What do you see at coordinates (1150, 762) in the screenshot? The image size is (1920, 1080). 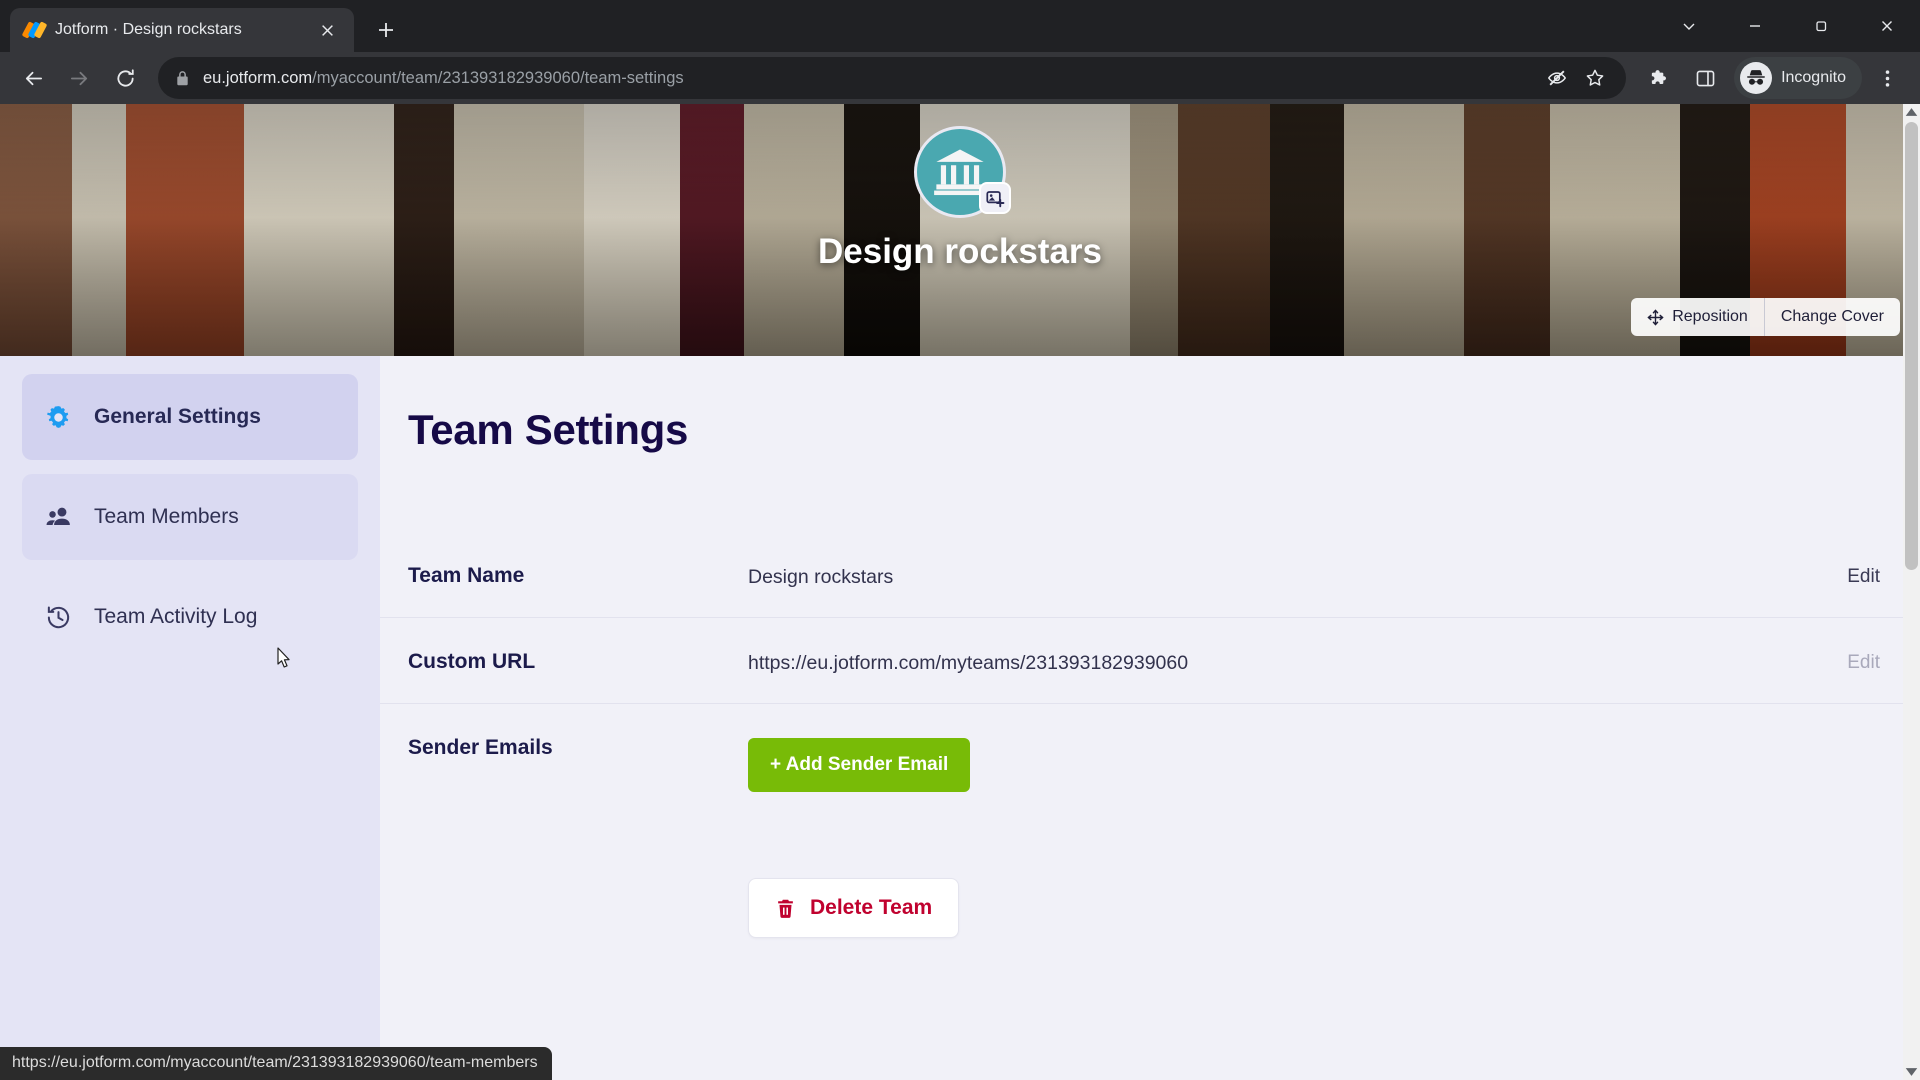 I see `settings-row-sender-emails: Sender Emails + Add Sender Email` at bounding box center [1150, 762].